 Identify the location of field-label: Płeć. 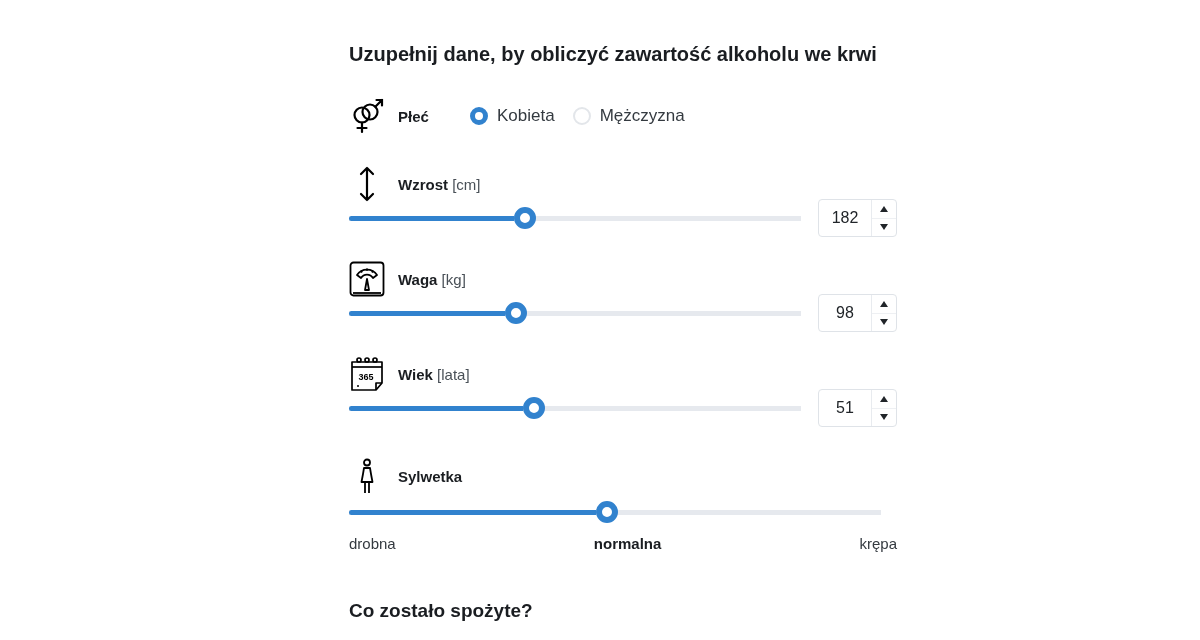
(414, 116).